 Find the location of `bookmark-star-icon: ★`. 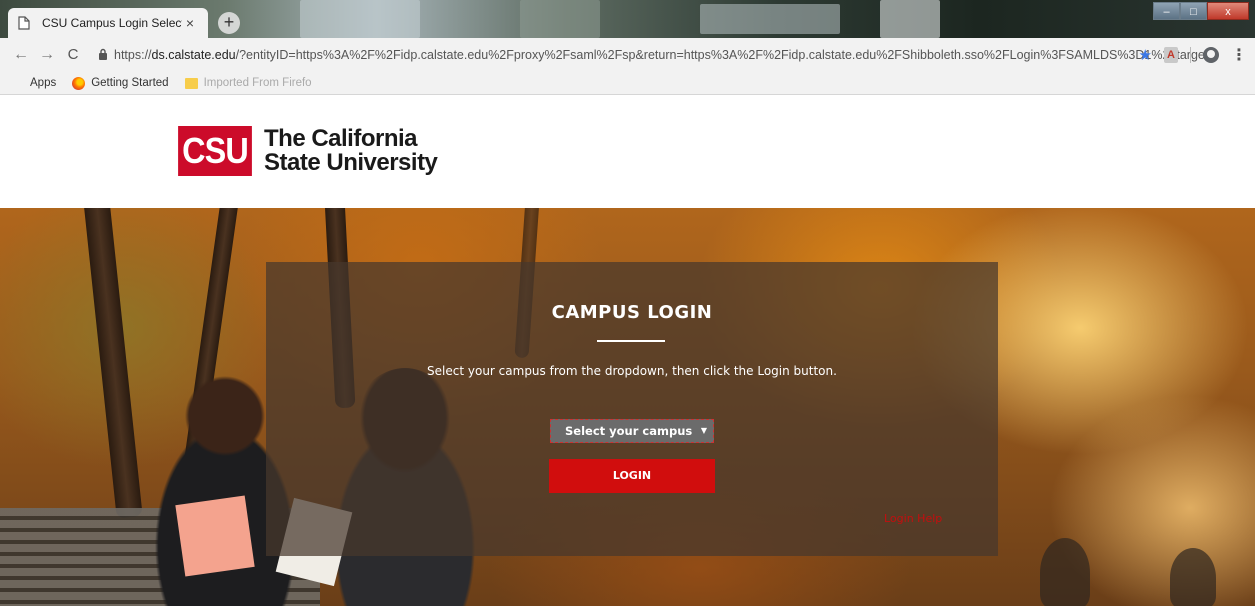

bookmark-star-icon: ★ is located at coordinates (1145, 55).